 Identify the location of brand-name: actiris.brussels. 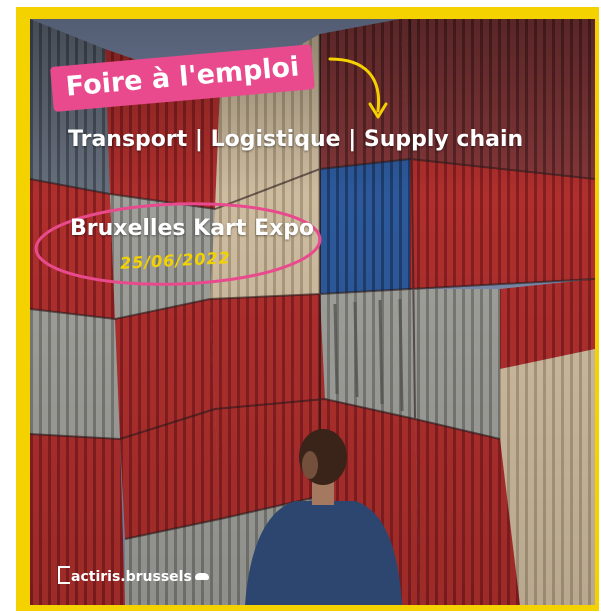
(131, 577).